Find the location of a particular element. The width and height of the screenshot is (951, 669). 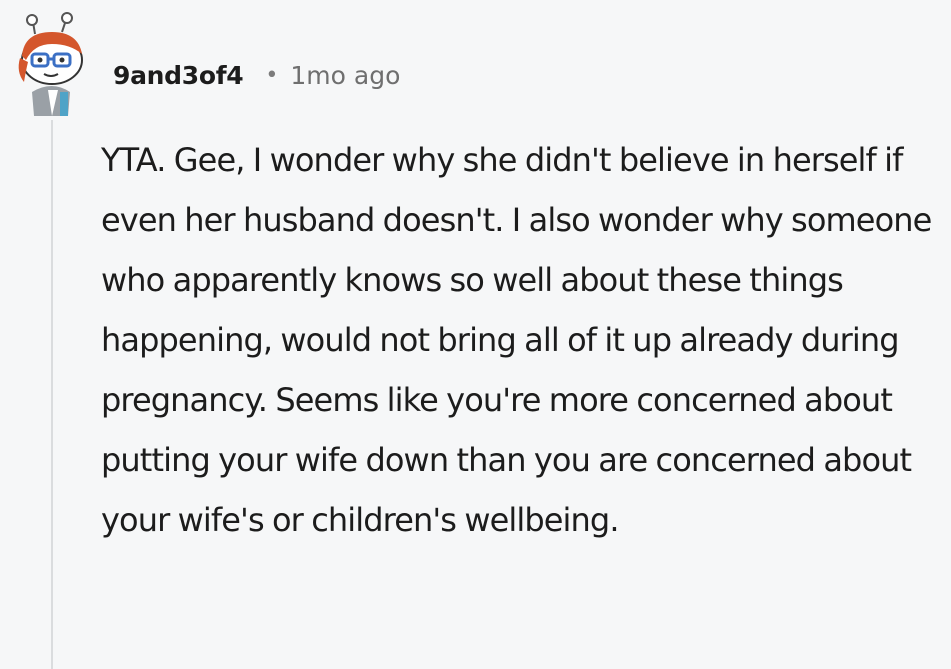

snoo-avatar-icon is located at coordinates (52, 63).